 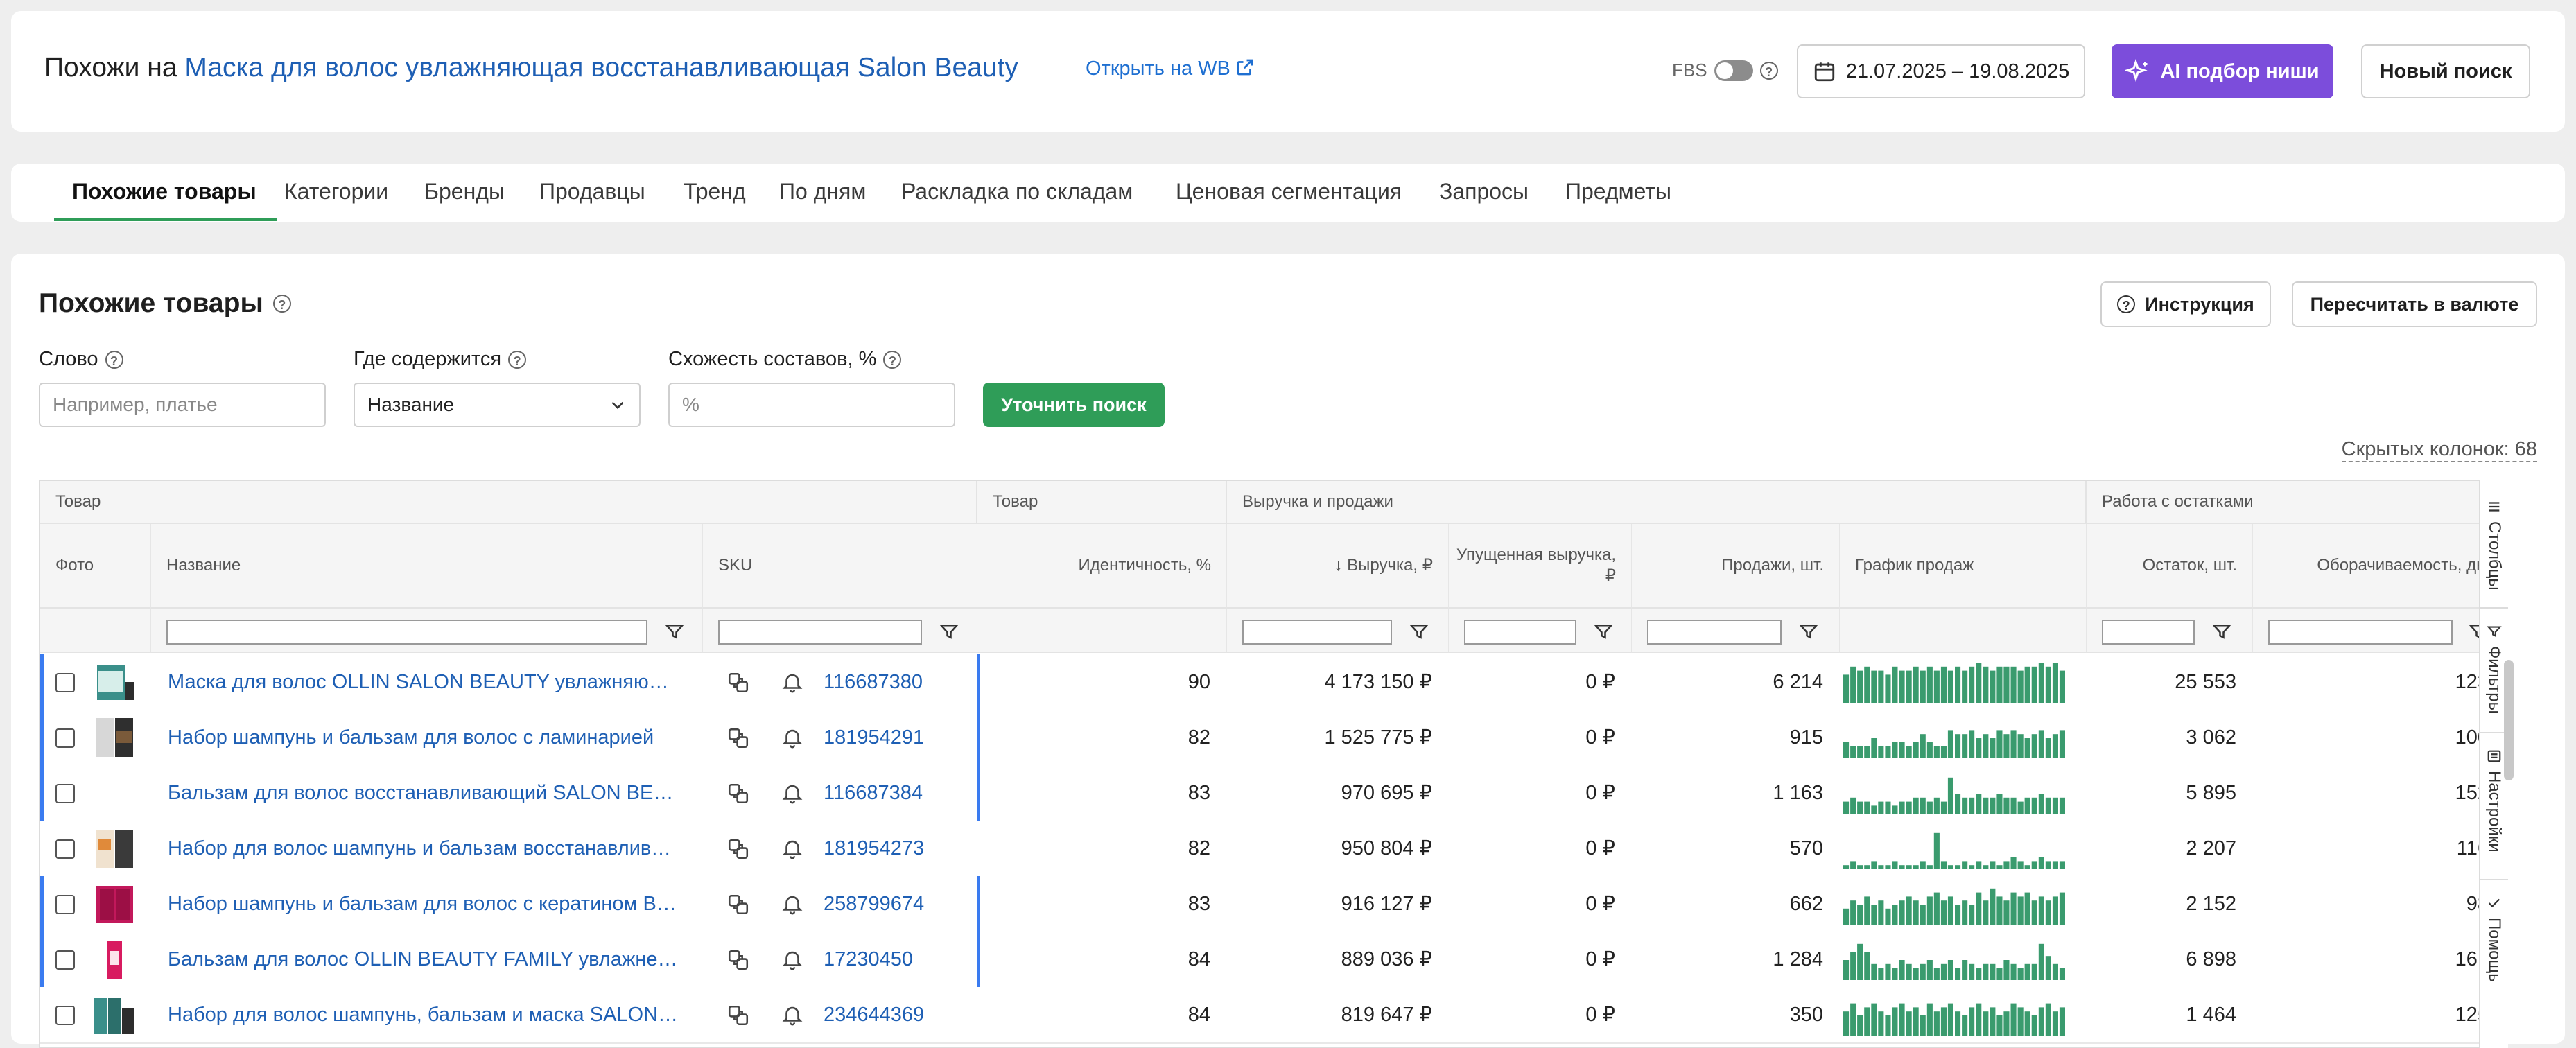 What do you see at coordinates (2222, 71) in the screenshot?
I see `ai-niche-button: AI подбор ниши` at bounding box center [2222, 71].